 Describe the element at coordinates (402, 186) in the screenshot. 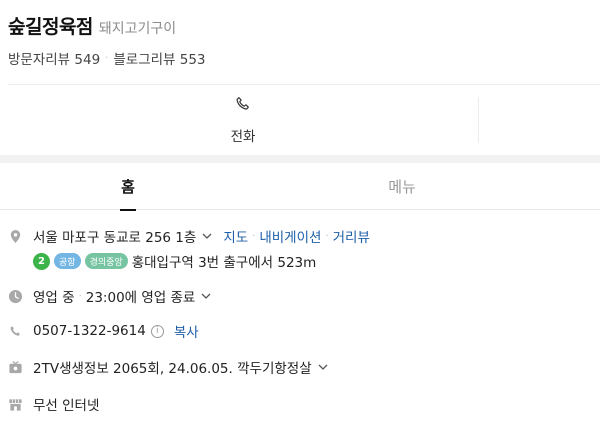

I see `tab-menu: 메뉴` at that location.